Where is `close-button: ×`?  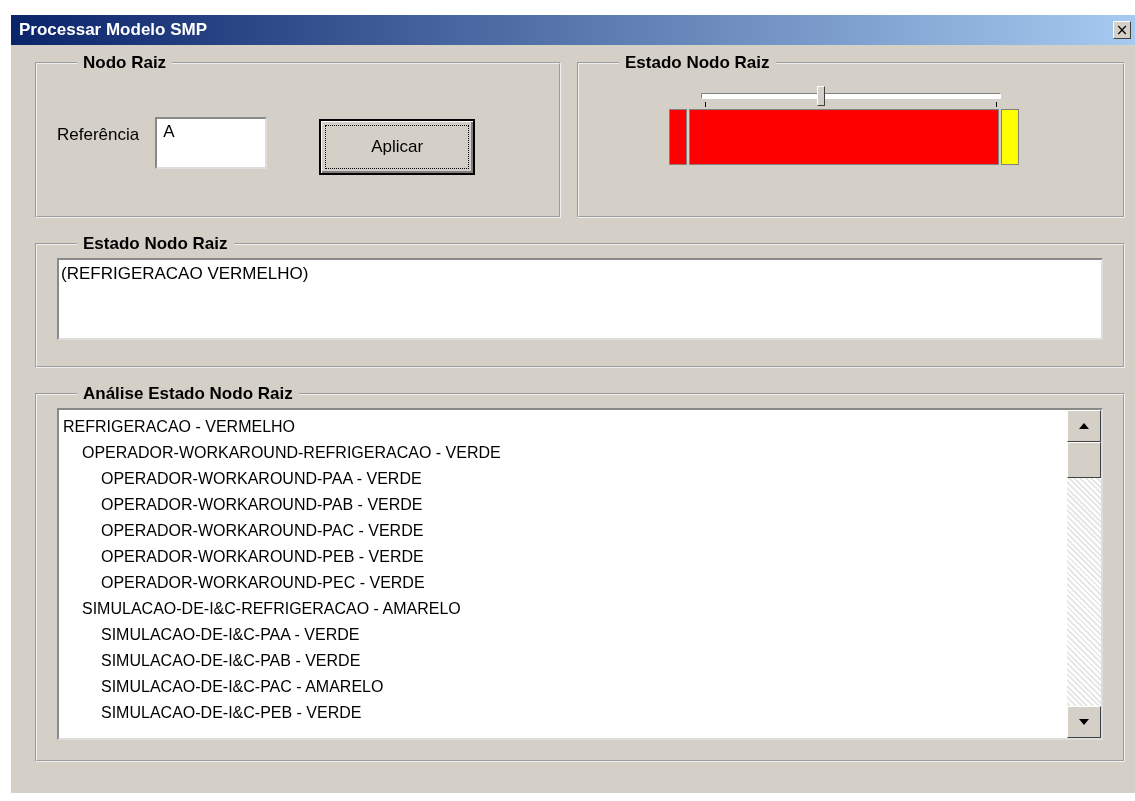 close-button: × is located at coordinates (1122, 30).